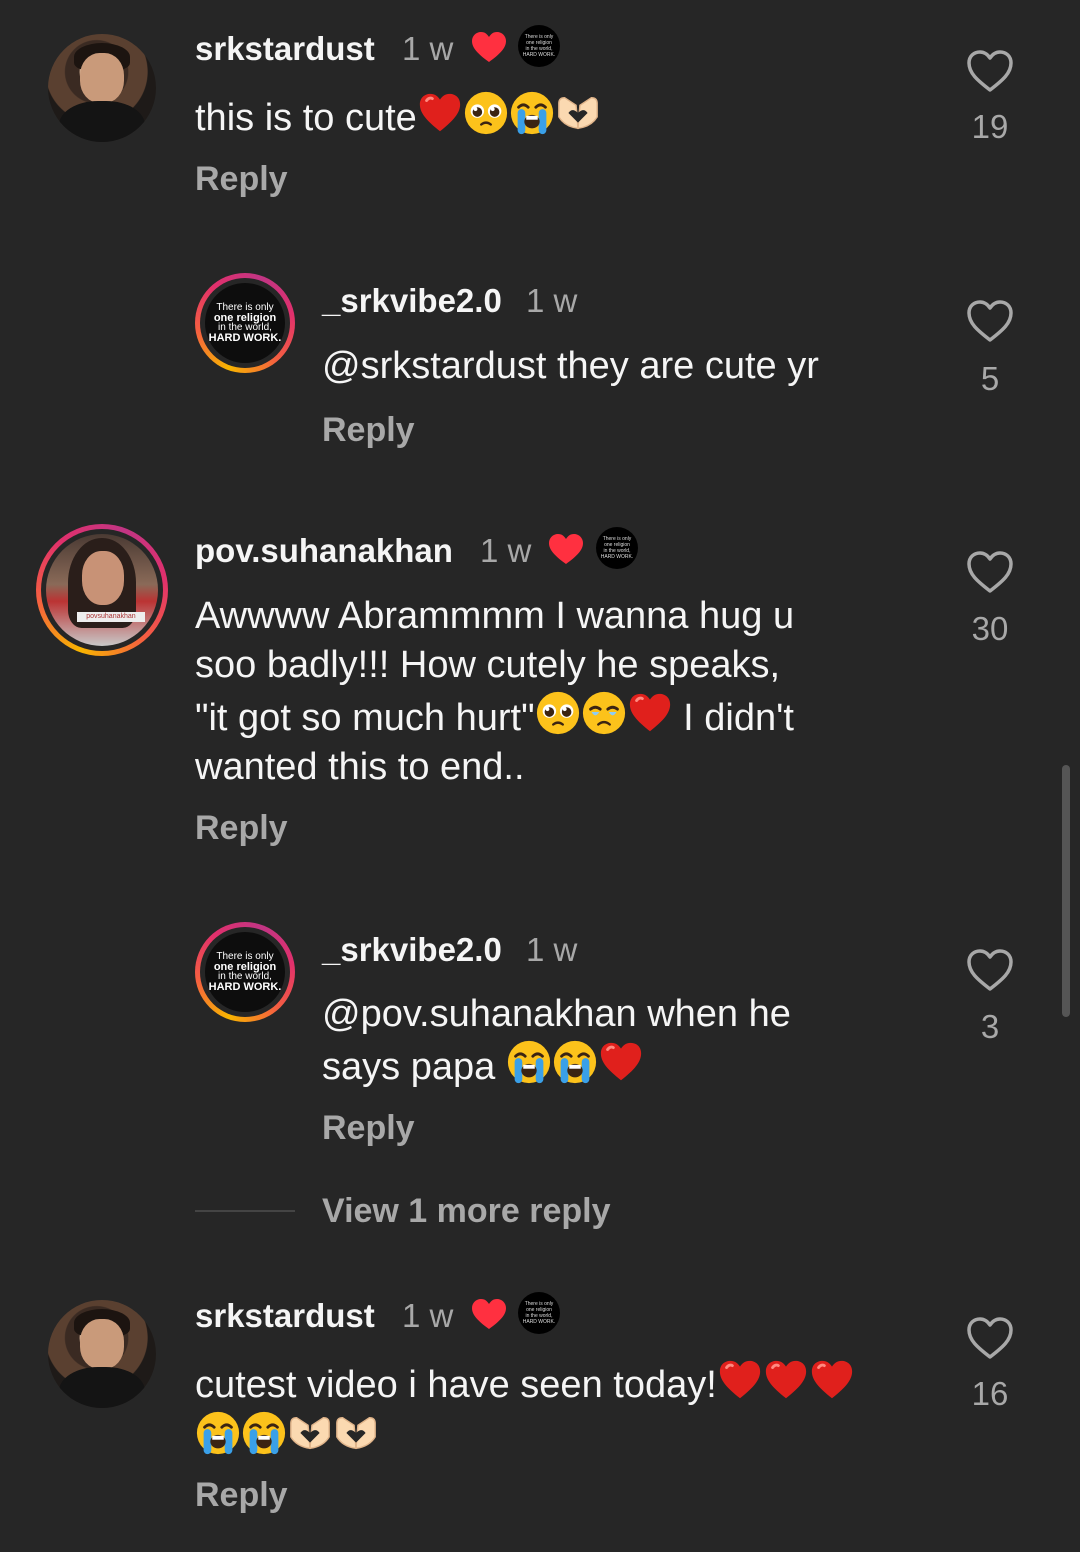 This screenshot has height=1552, width=1080. I want to click on comment-text-line2: soo badly!!! How cutely he speaks,, so click(488, 665).